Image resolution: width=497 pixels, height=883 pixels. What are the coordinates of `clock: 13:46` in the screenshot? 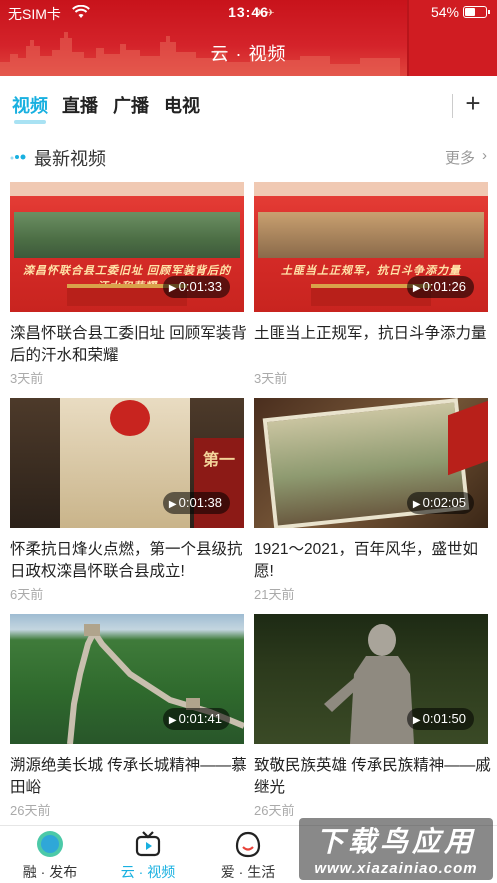 It's located at (248, 12).